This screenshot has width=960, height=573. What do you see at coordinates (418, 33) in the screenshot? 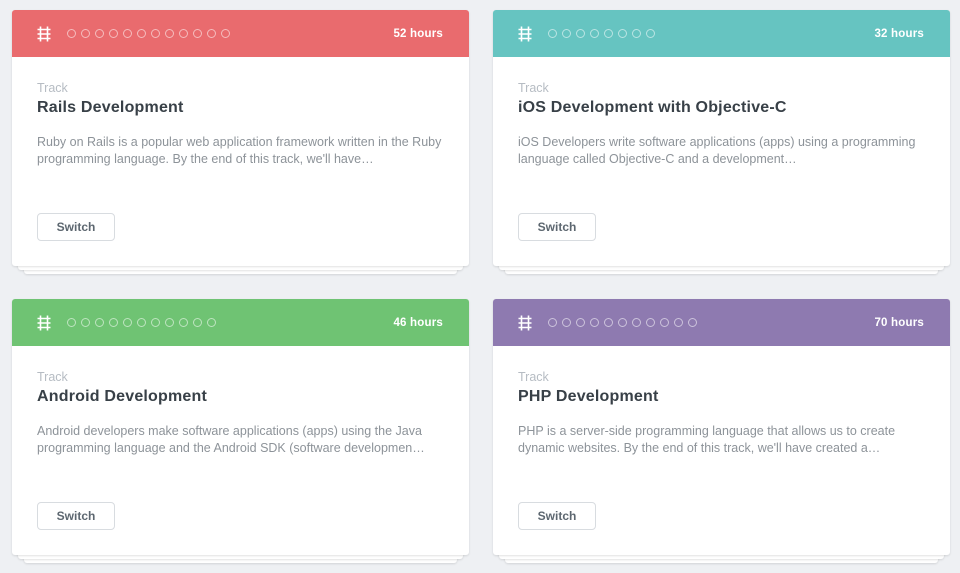
I see `hours-label: 52 hours` at bounding box center [418, 33].